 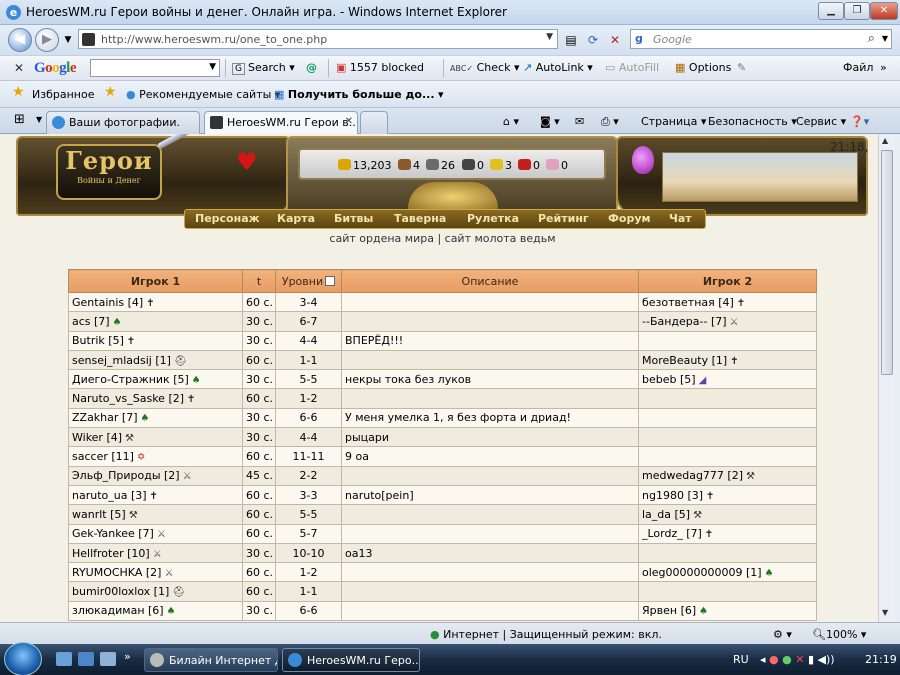 What do you see at coordinates (692, 475) in the screenshot?
I see `cell-text: medwedag777 [2]` at bounding box center [692, 475].